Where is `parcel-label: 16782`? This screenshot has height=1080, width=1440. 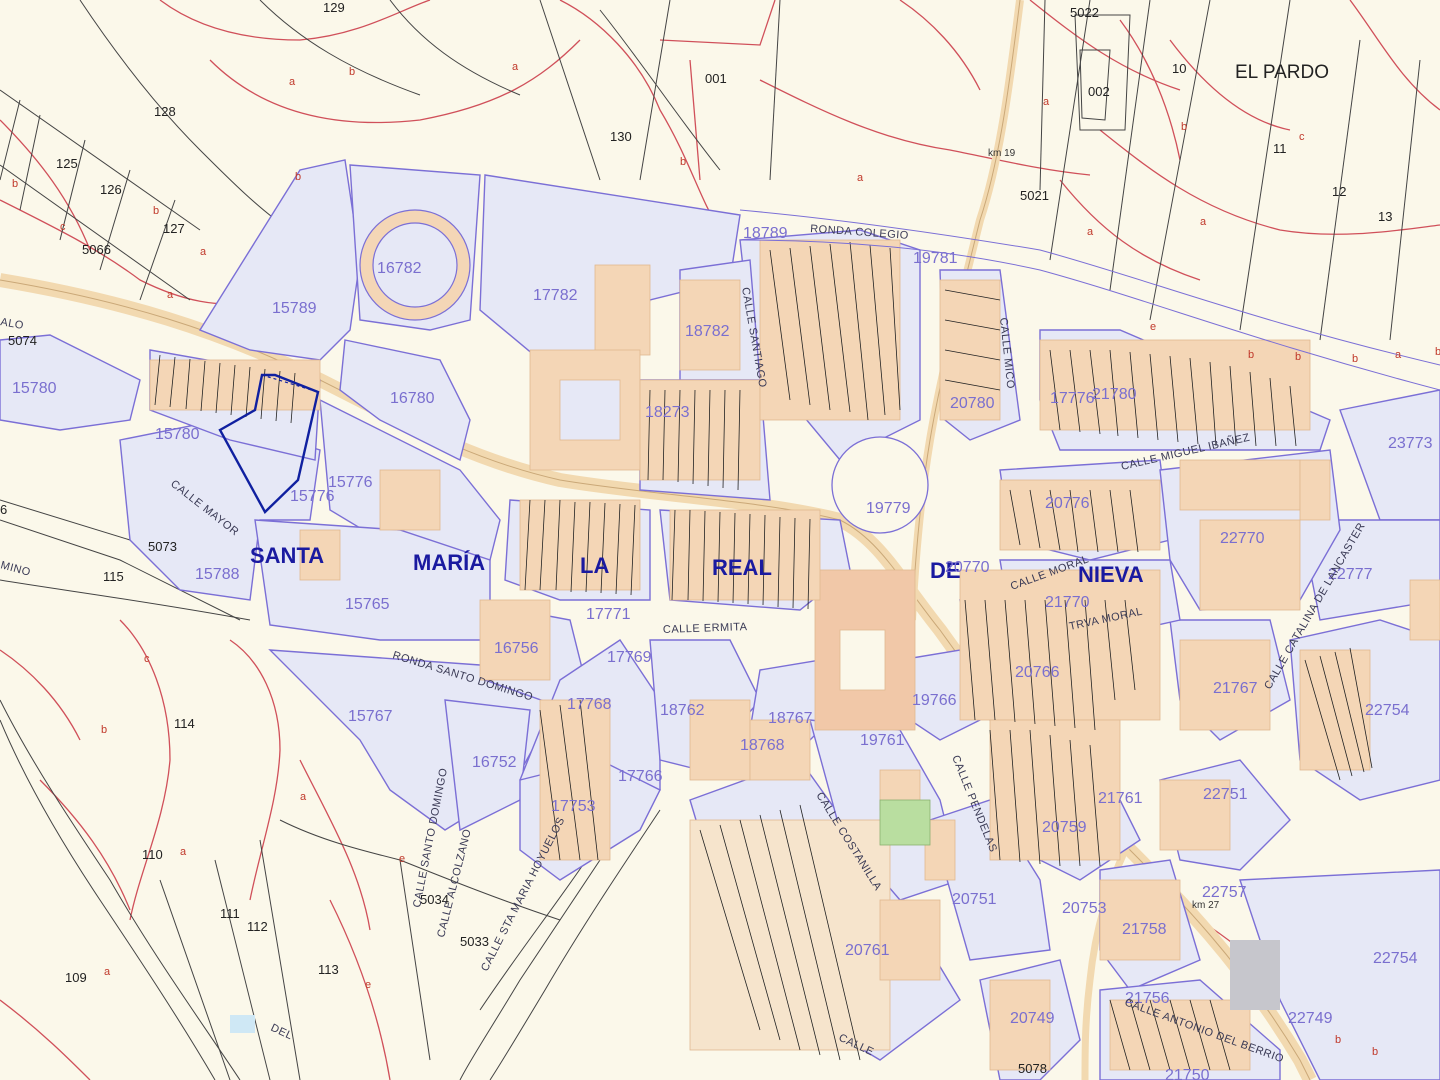 parcel-label: 16782 is located at coordinates (399, 268).